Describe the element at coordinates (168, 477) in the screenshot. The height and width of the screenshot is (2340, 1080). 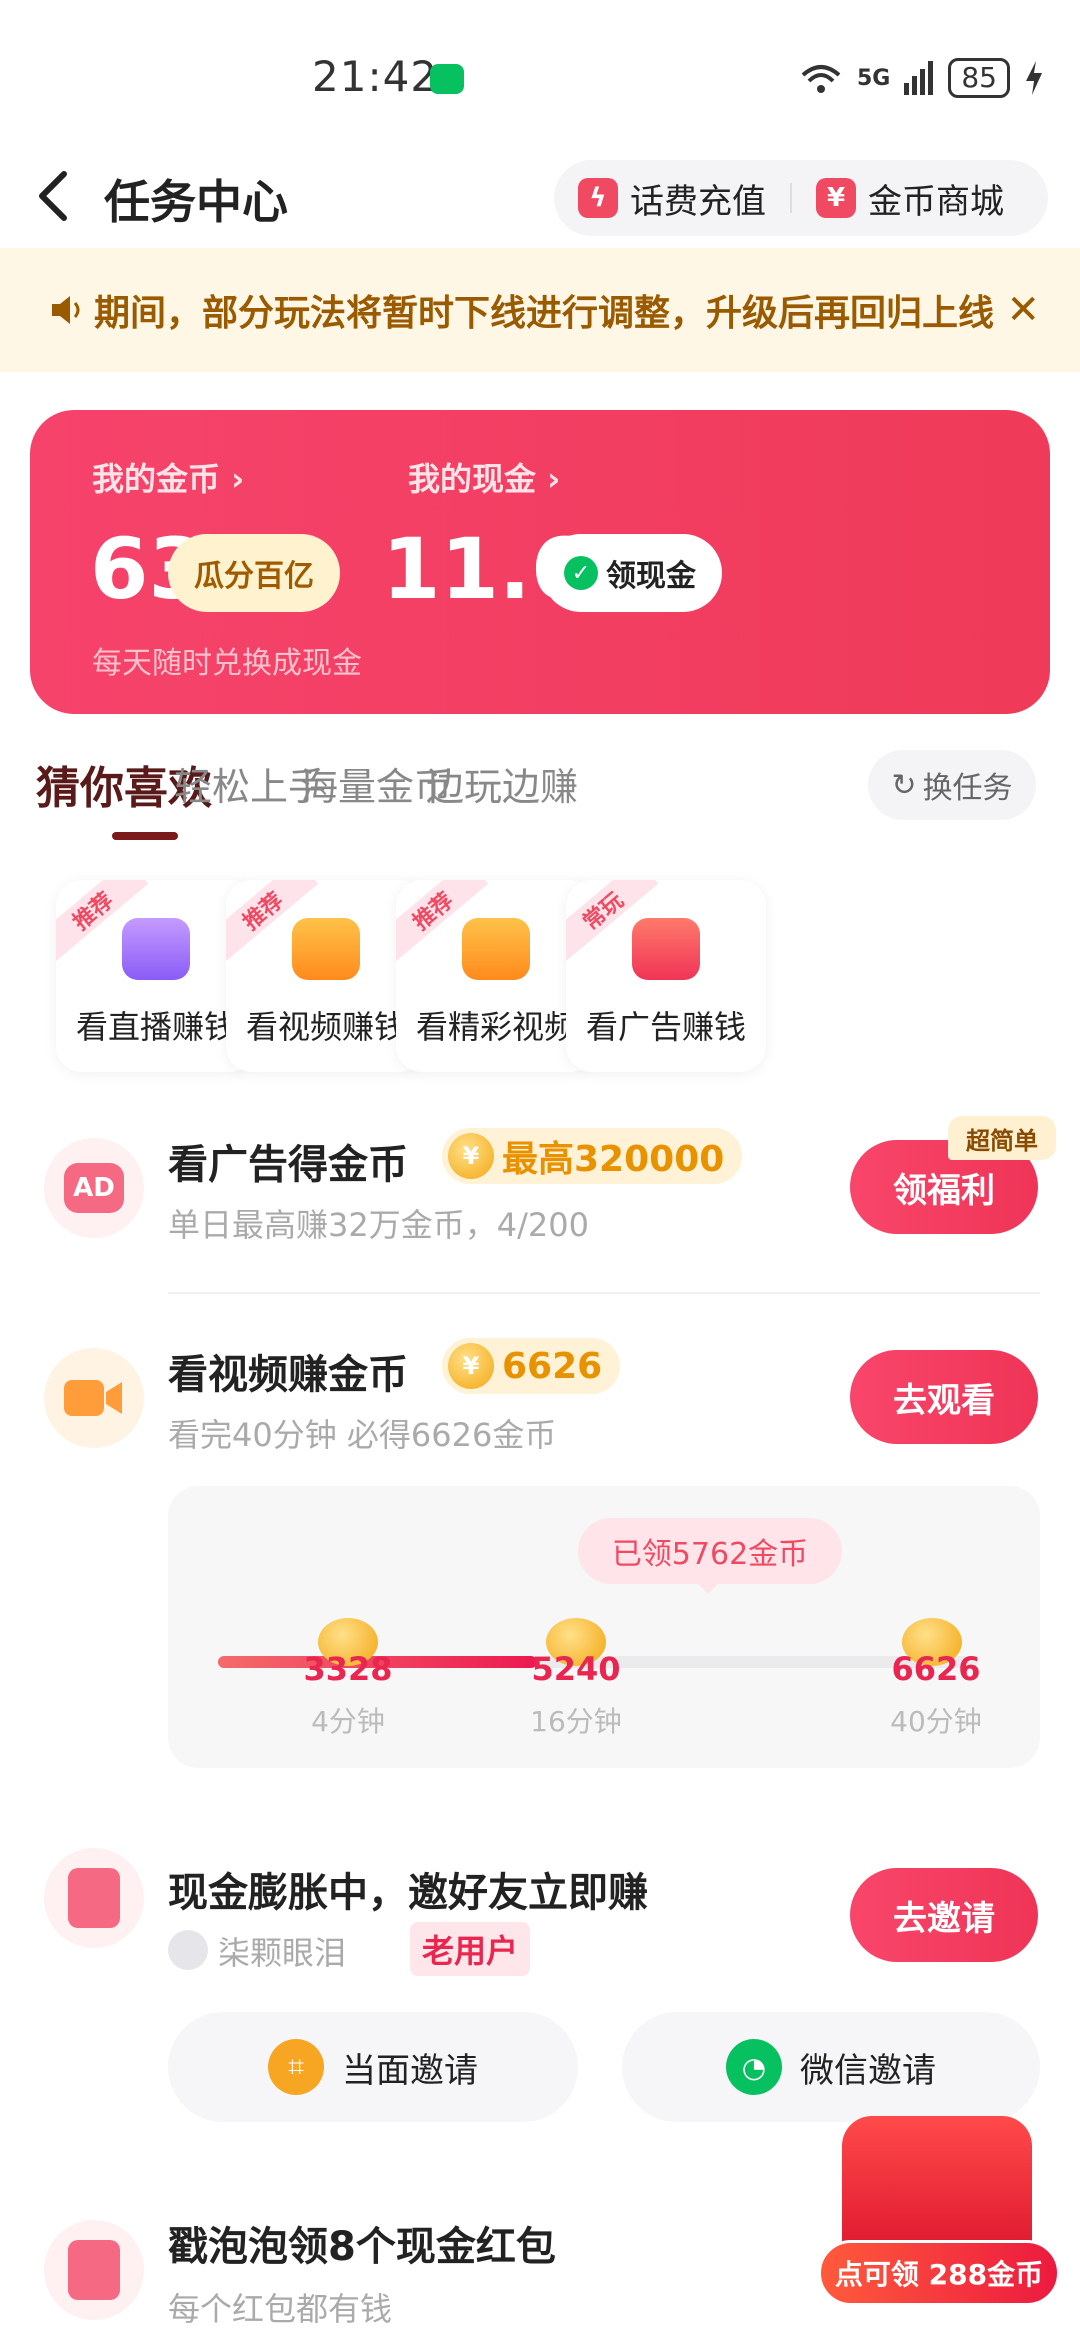
I see `my-coins-label: 我的金币 ›` at that location.